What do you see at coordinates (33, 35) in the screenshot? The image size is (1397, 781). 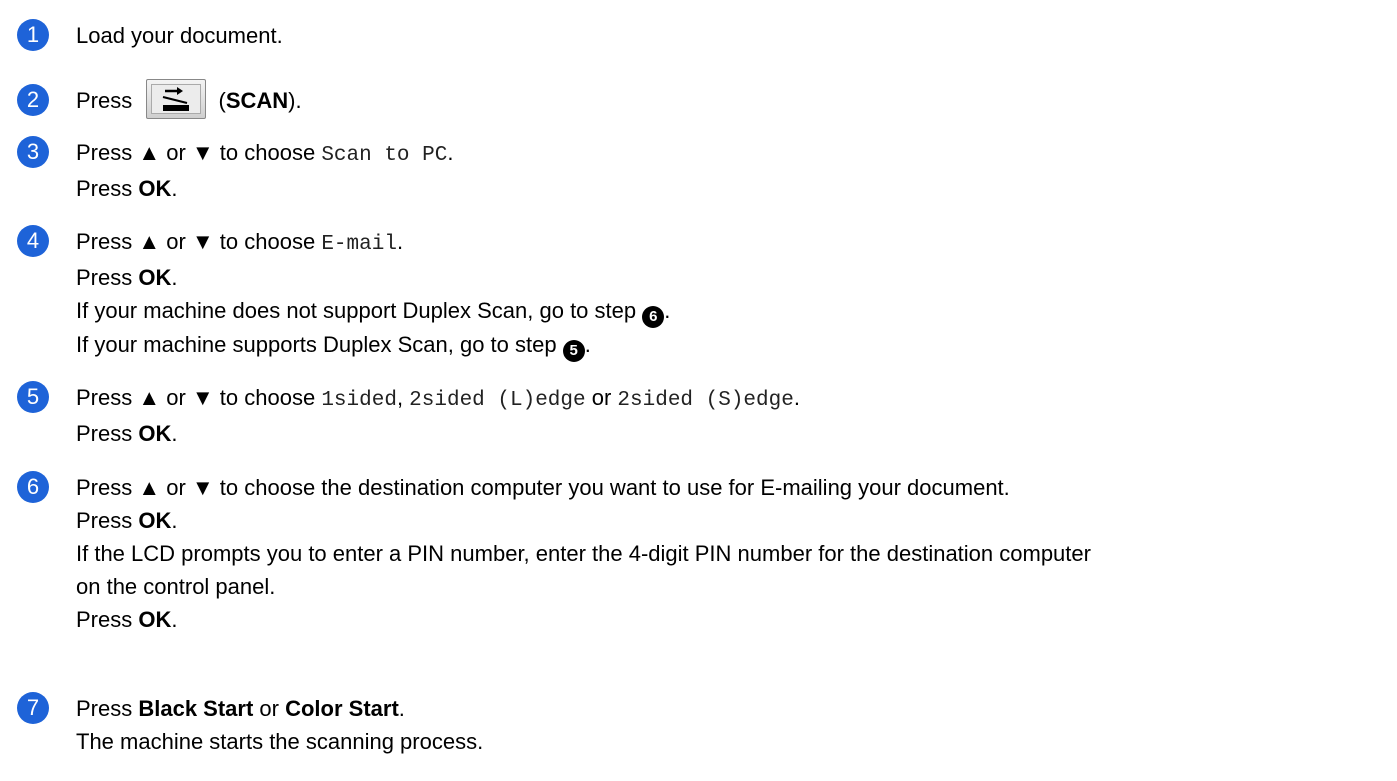 I see `step-number-badge: 1` at bounding box center [33, 35].